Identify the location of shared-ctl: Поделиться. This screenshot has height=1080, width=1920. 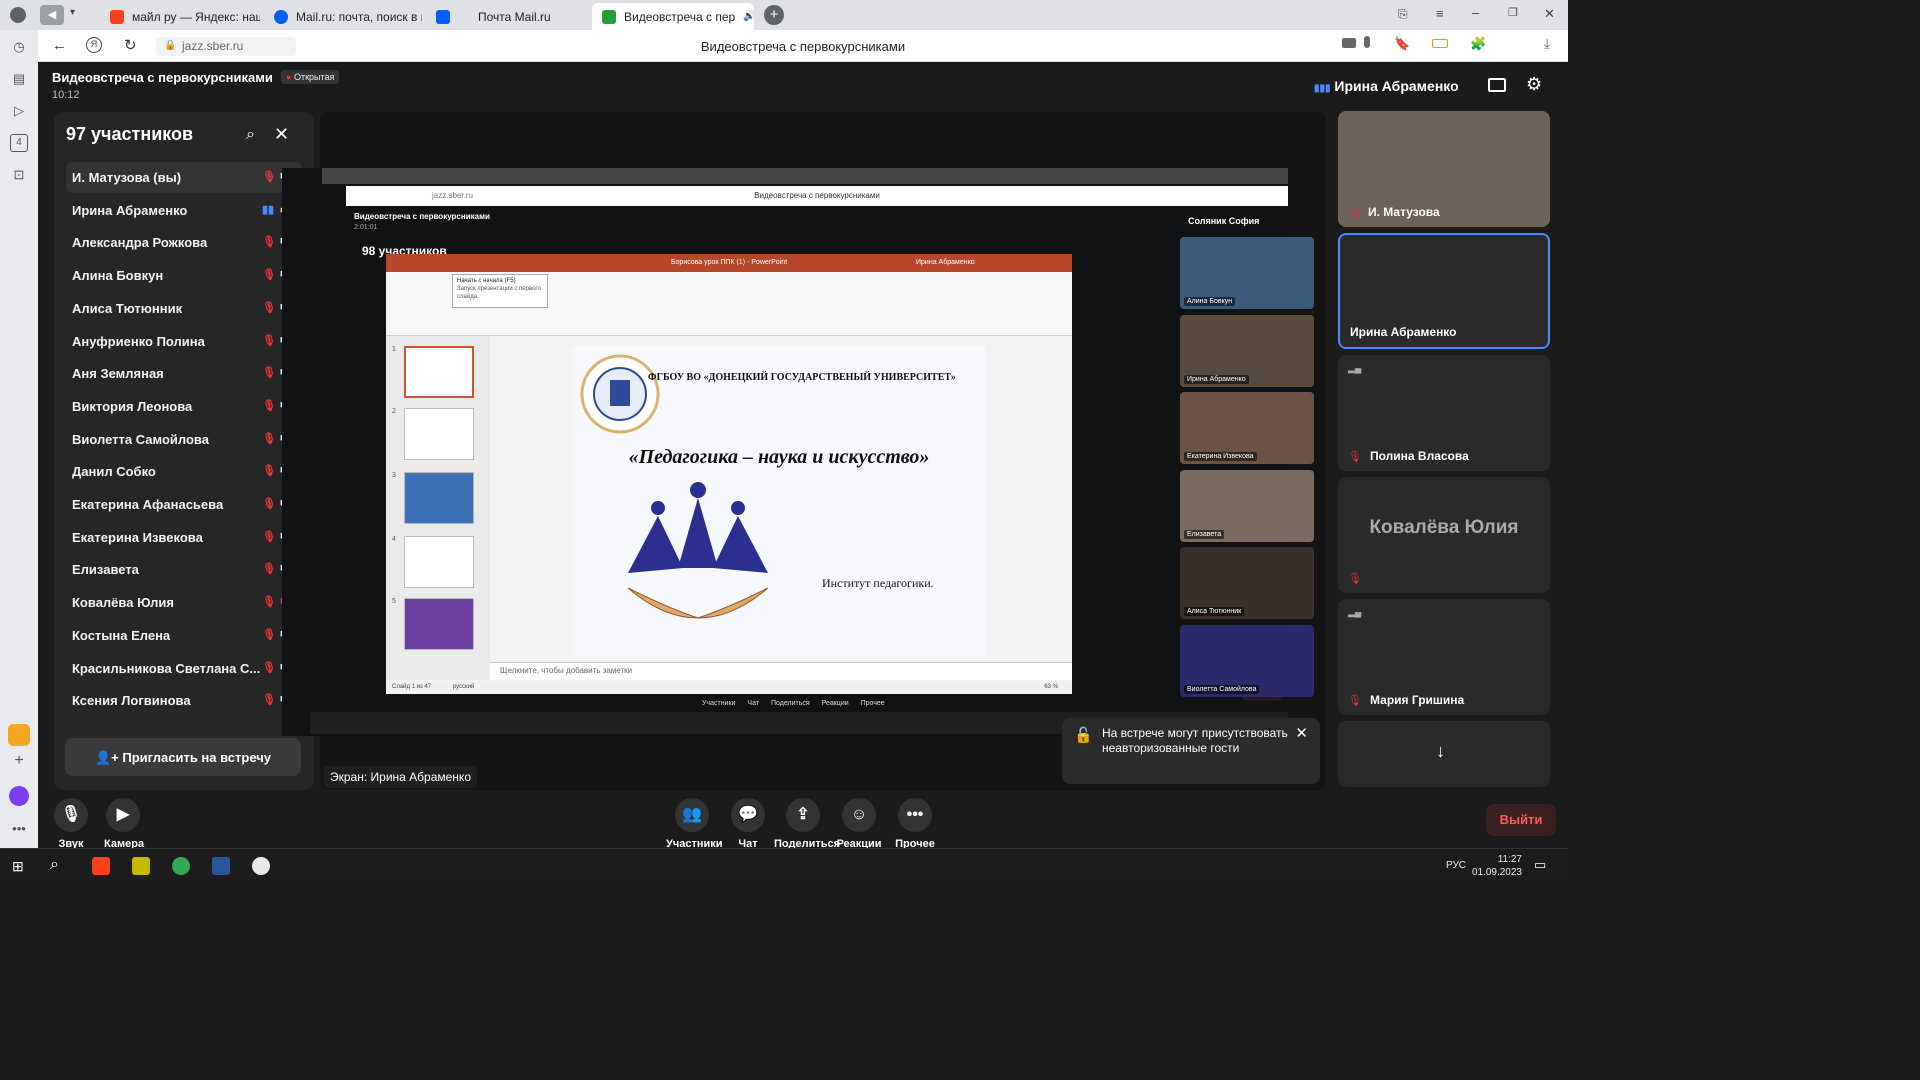
(790, 703).